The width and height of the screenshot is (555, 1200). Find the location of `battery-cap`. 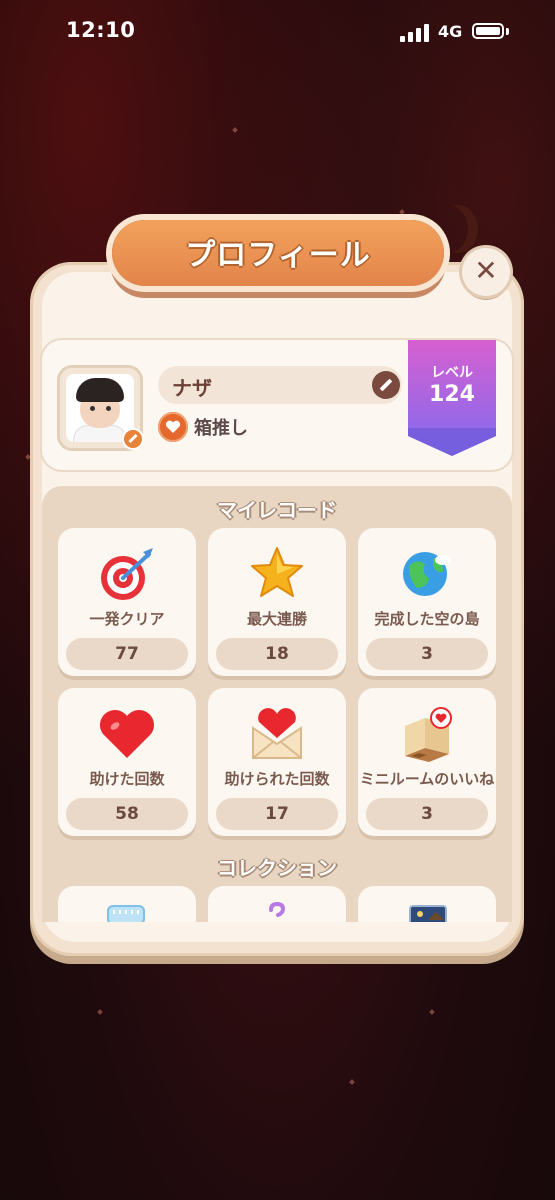

battery-cap is located at coordinates (507, 31).